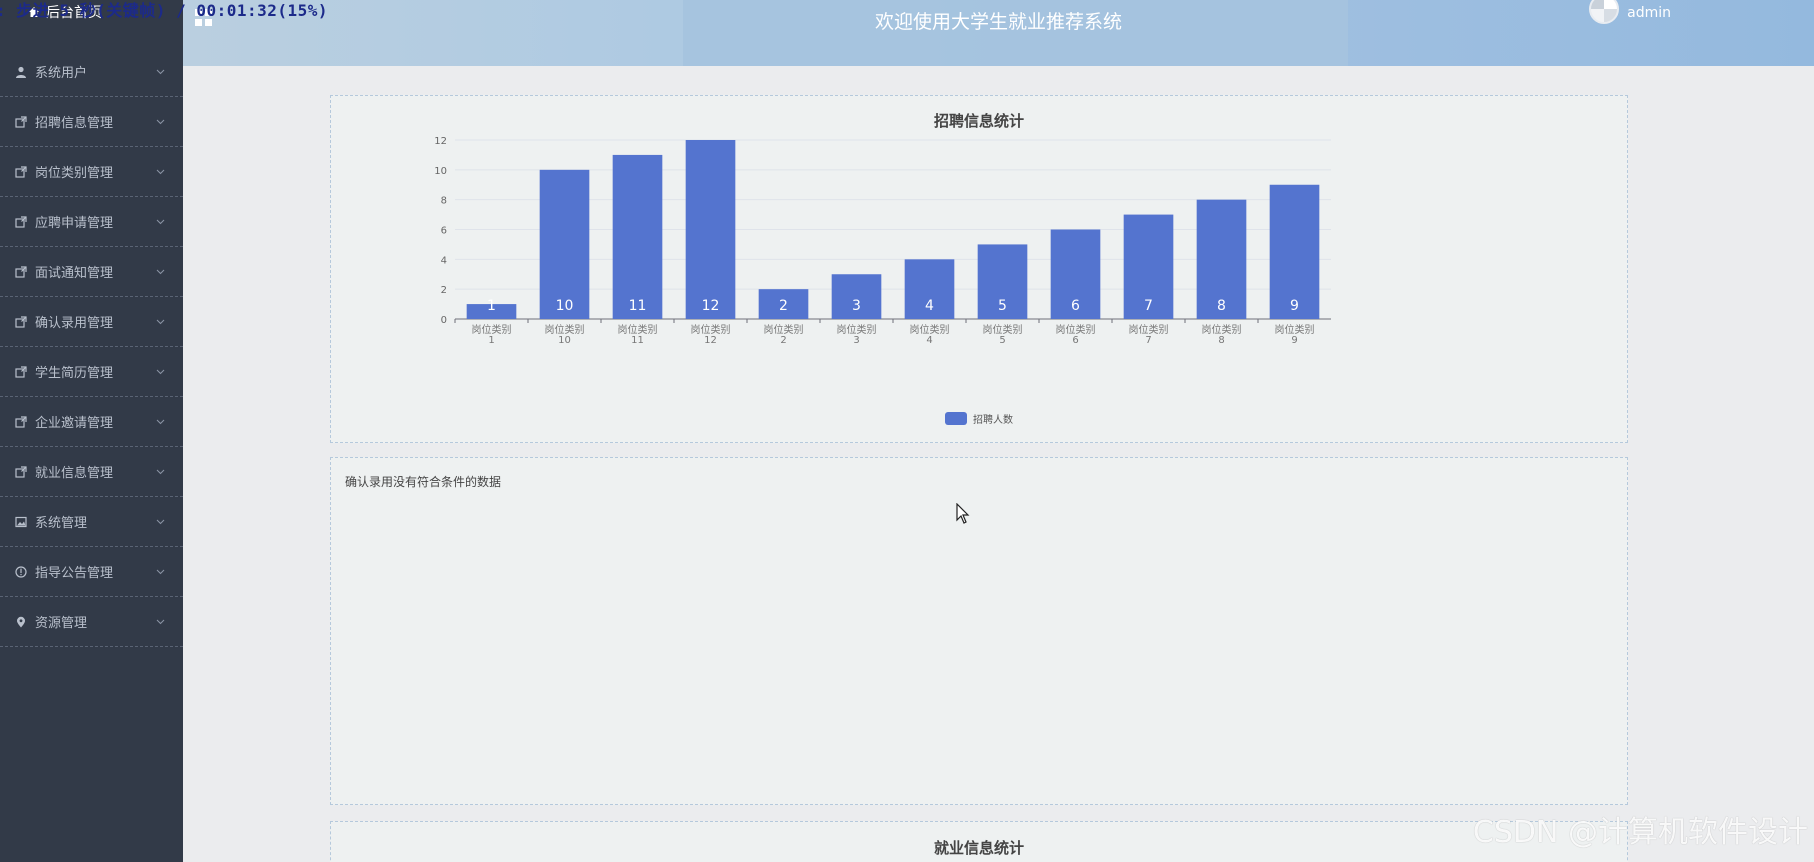 The image size is (1814, 862). Describe the element at coordinates (978, 848) in the screenshot. I see `employment-card-title: 就业信息统计` at that location.